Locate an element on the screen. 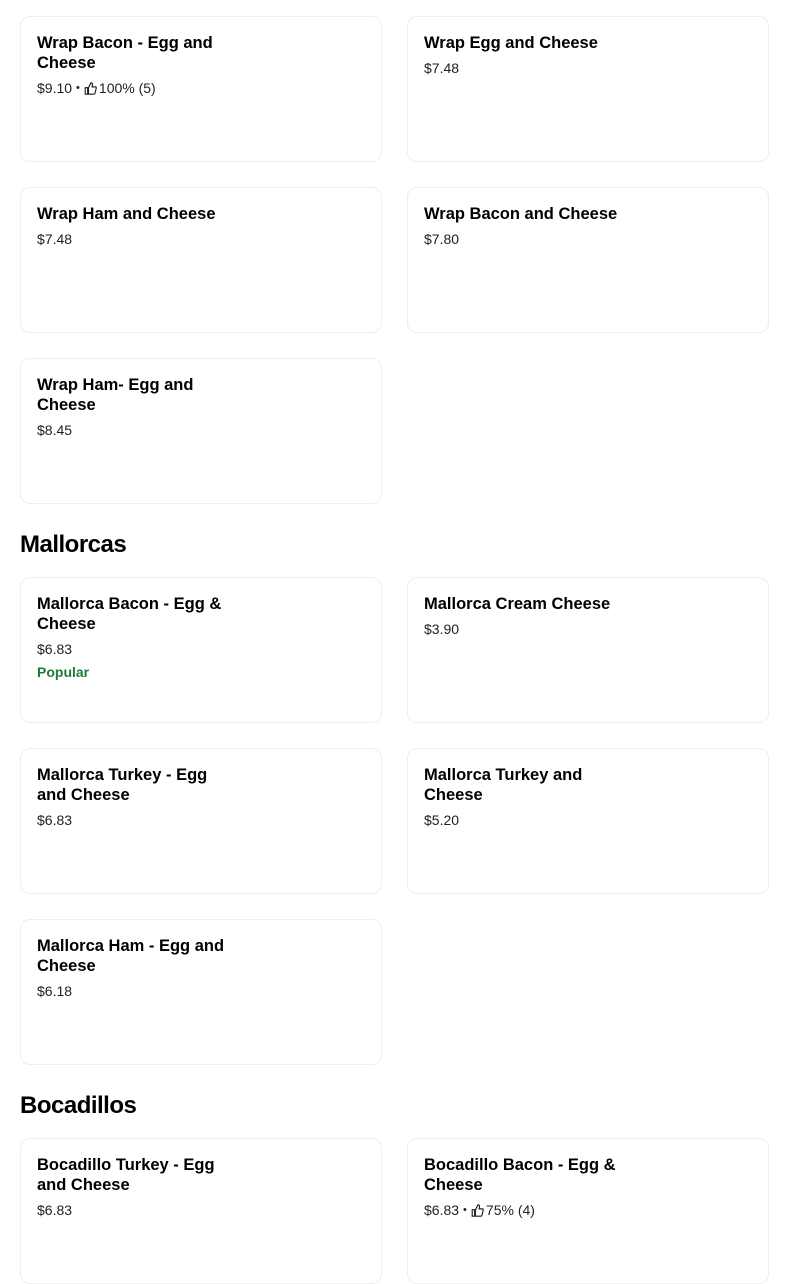 The image size is (804, 1284). item-name: Wrap Bacon and Cheese is located at coordinates (521, 214).